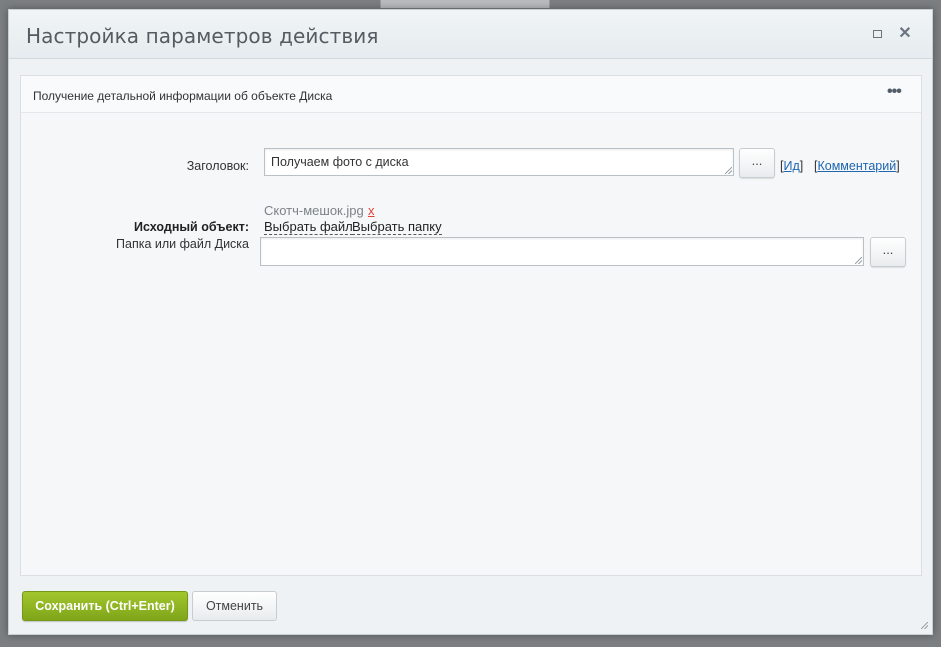 The height and width of the screenshot is (647, 941). I want to click on comment-link-wrapper: [Комментарий], so click(857, 166).